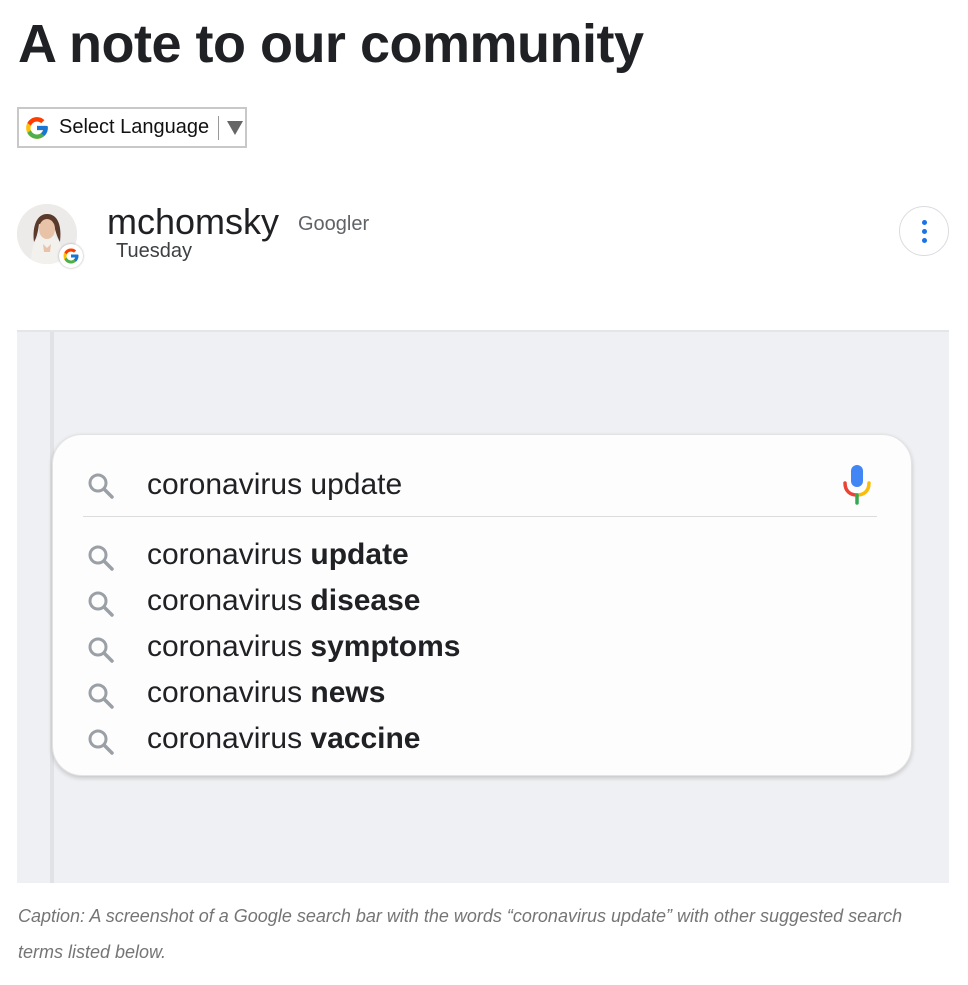 The image size is (968, 985). I want to click on author-role-badge: Googler, so click(334, 224).